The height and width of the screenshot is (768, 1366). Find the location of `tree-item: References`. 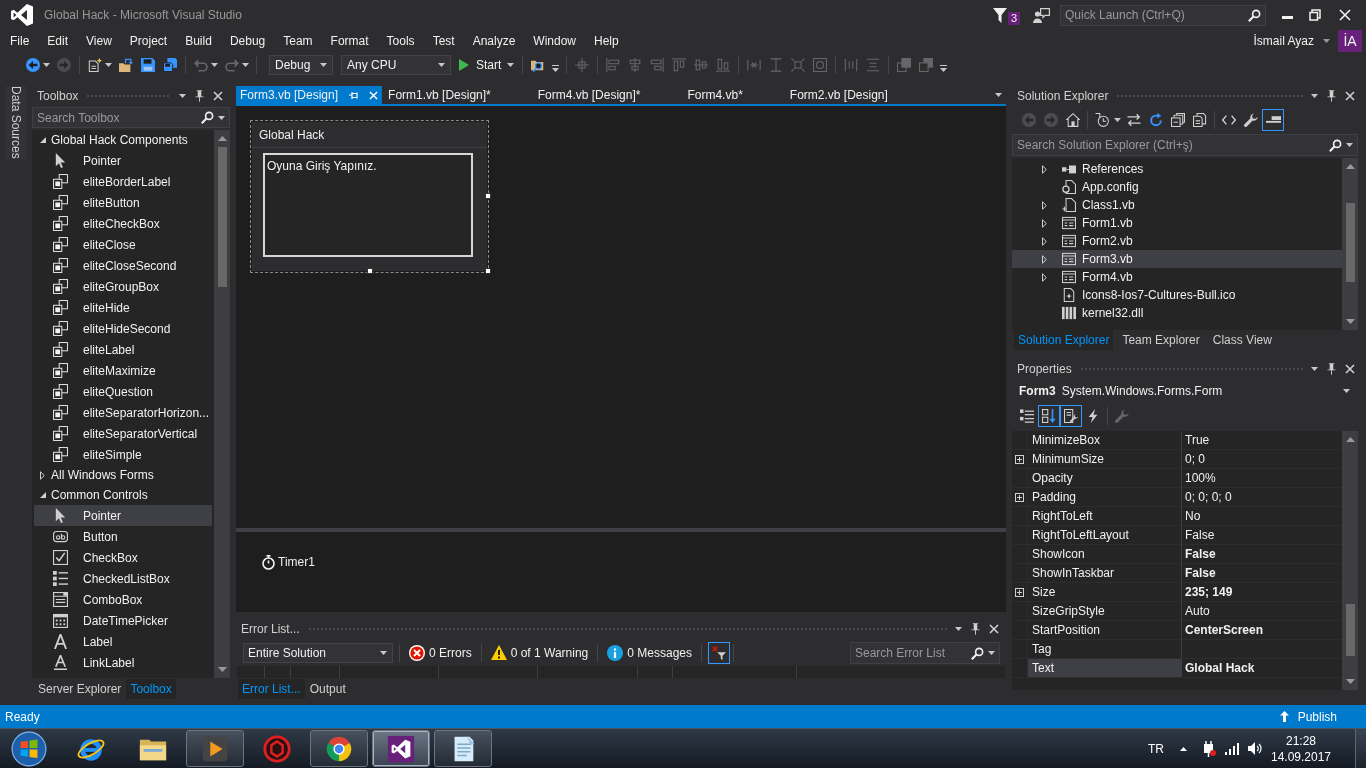

tree-item: References is located at coordinates (1177, 169).